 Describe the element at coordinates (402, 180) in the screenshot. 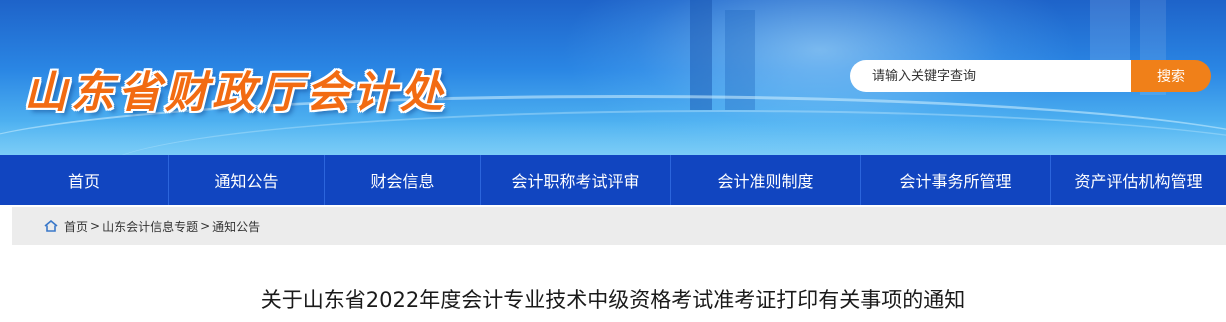

I see `nav-item-finance-info: 财会信息` at that location.